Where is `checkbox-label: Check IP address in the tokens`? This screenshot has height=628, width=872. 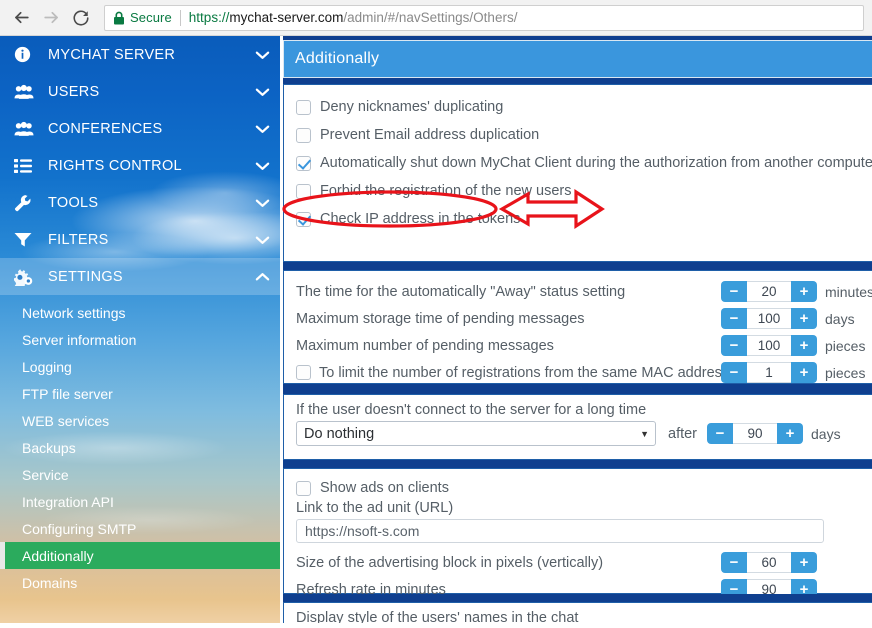
checkbox-label: Check IP address in the tokens is located at coordinates (420, 219).